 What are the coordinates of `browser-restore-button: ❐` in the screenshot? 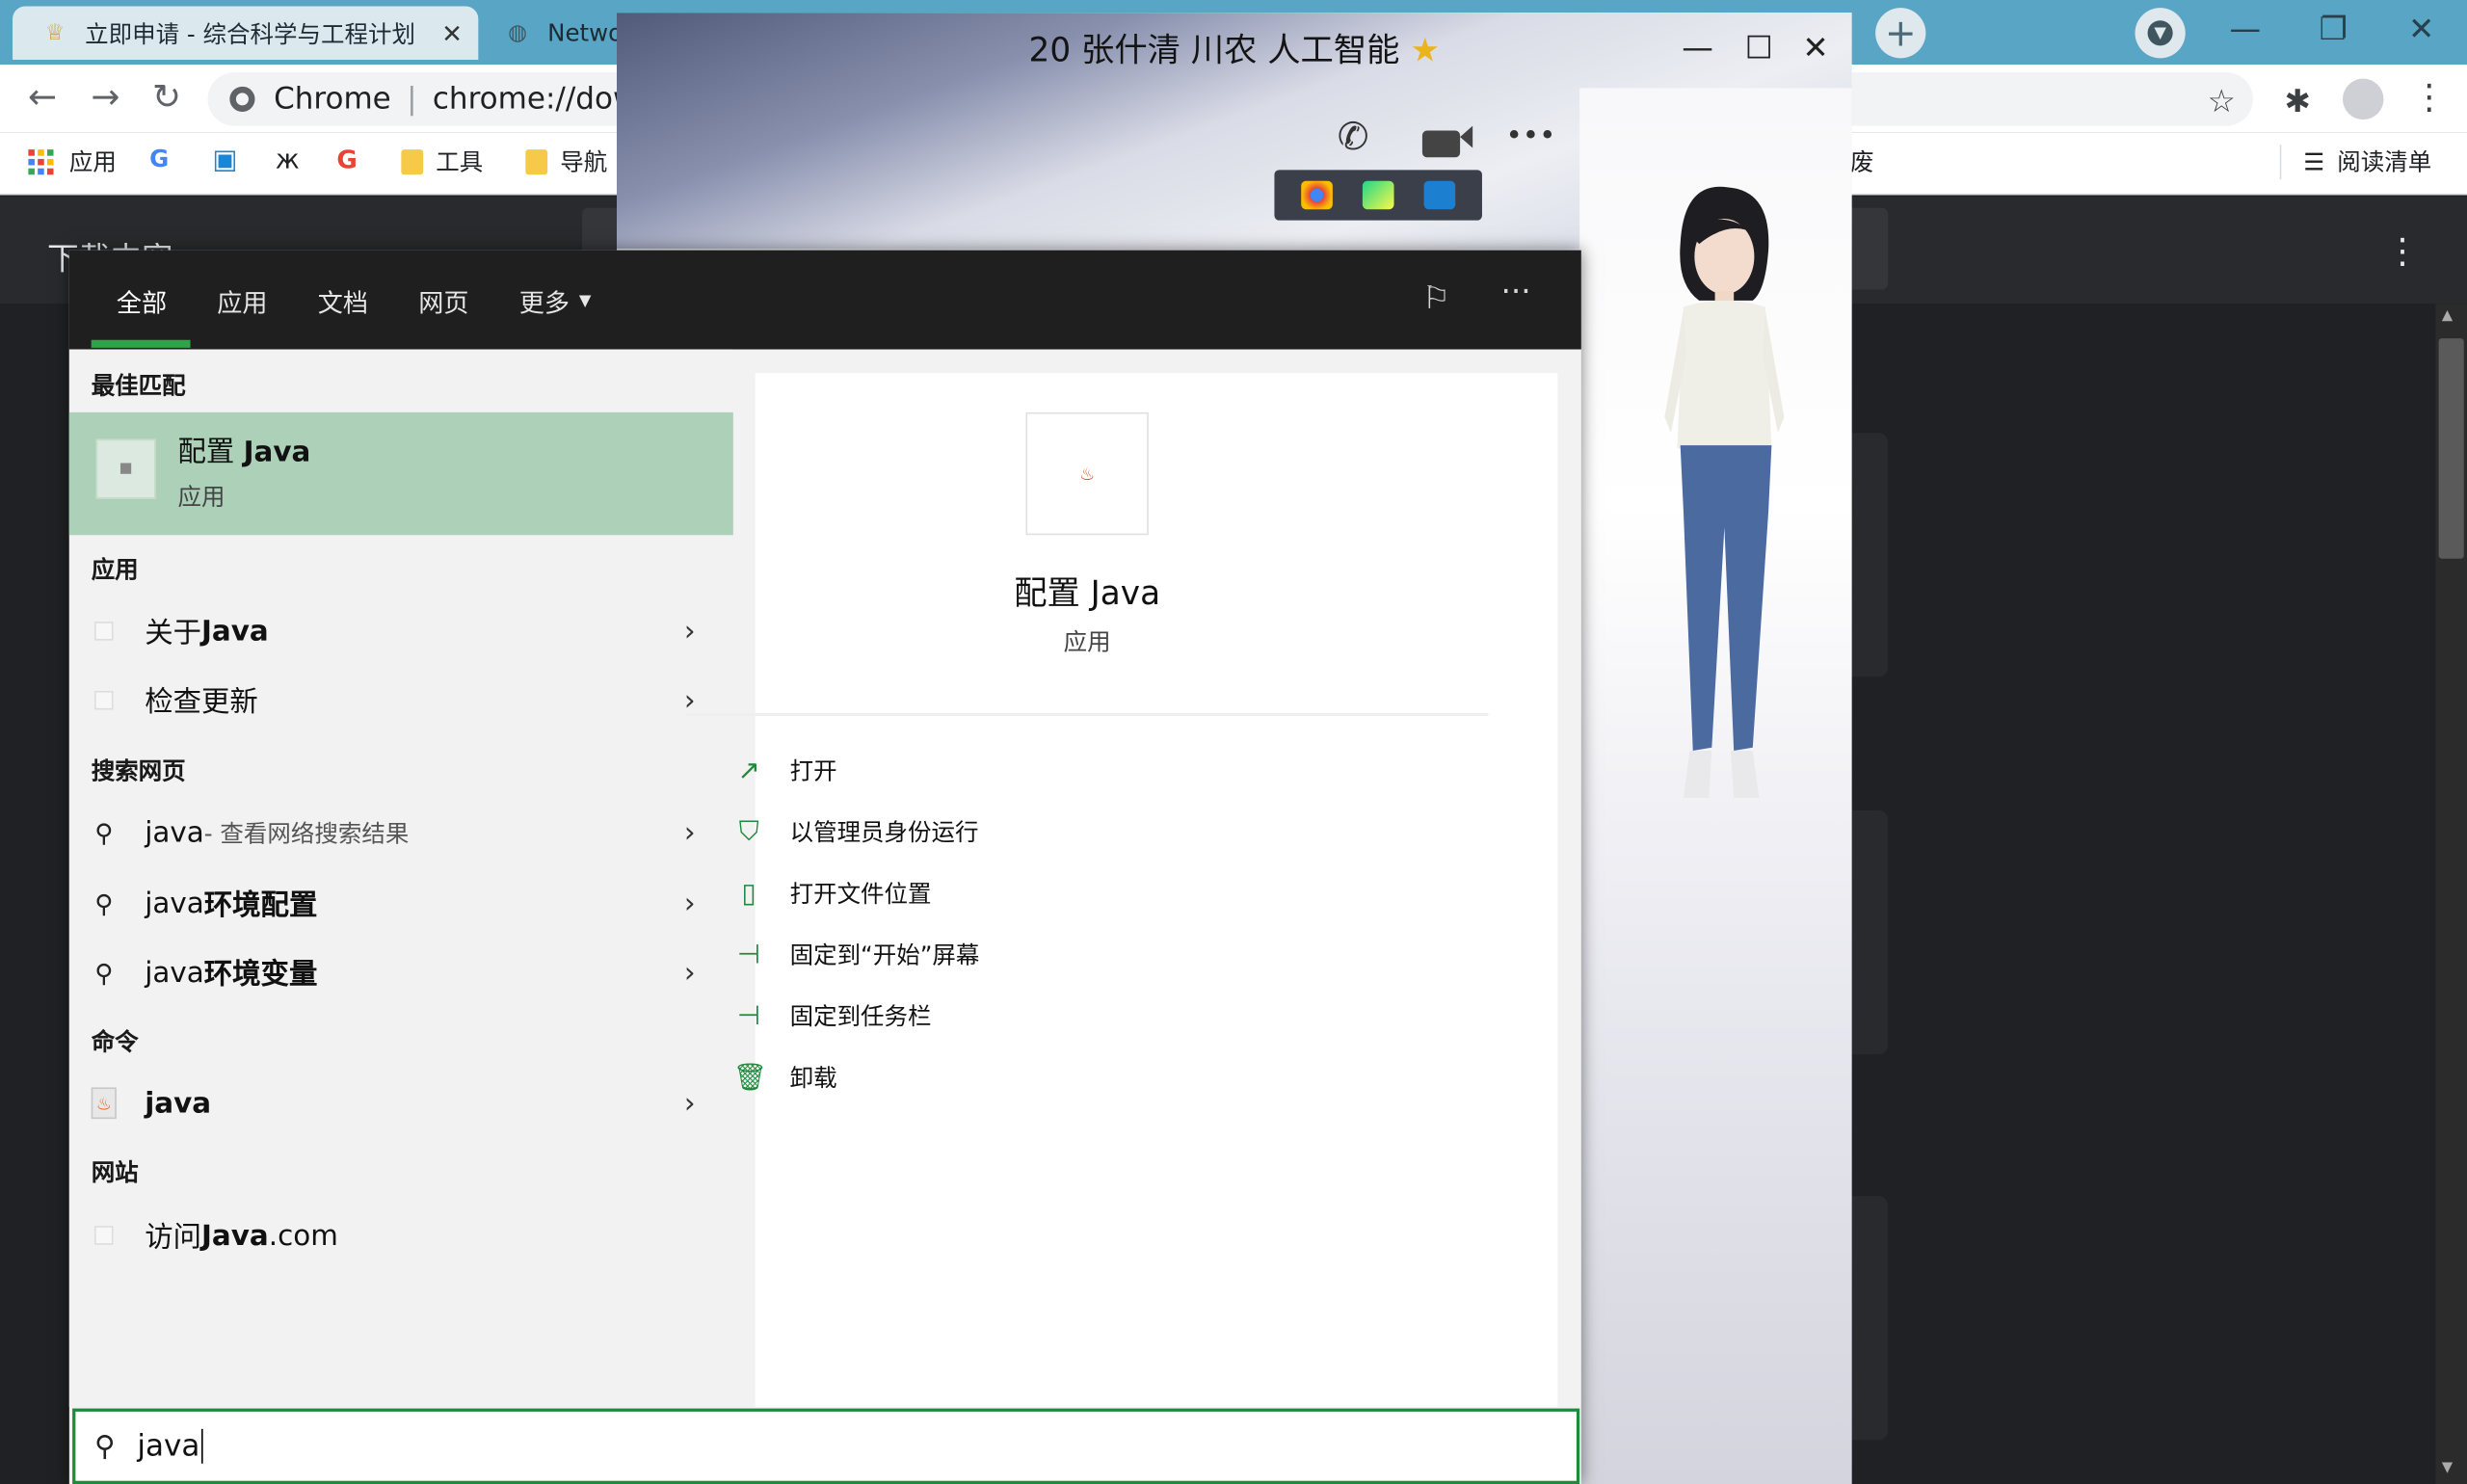 It's located at (2333, 28).